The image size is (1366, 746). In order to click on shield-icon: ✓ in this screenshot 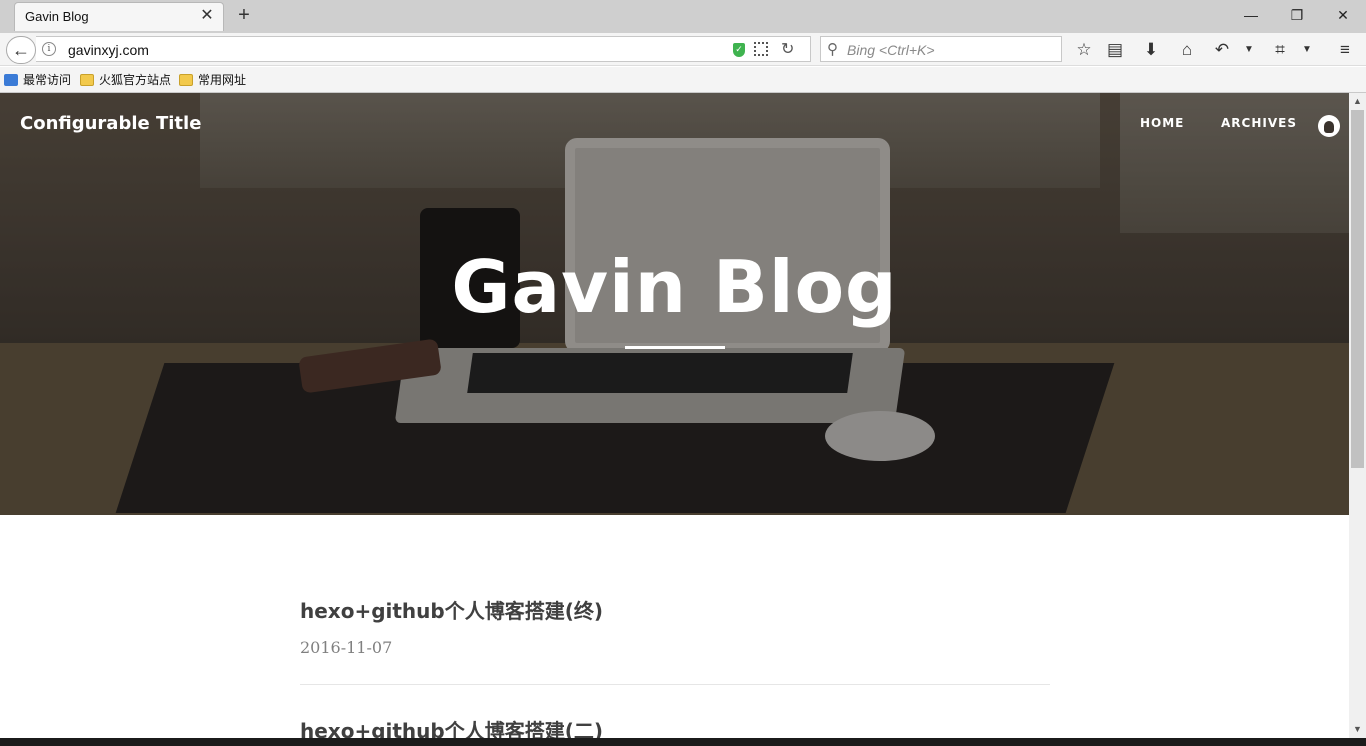, I will do `click(739, 50)`.